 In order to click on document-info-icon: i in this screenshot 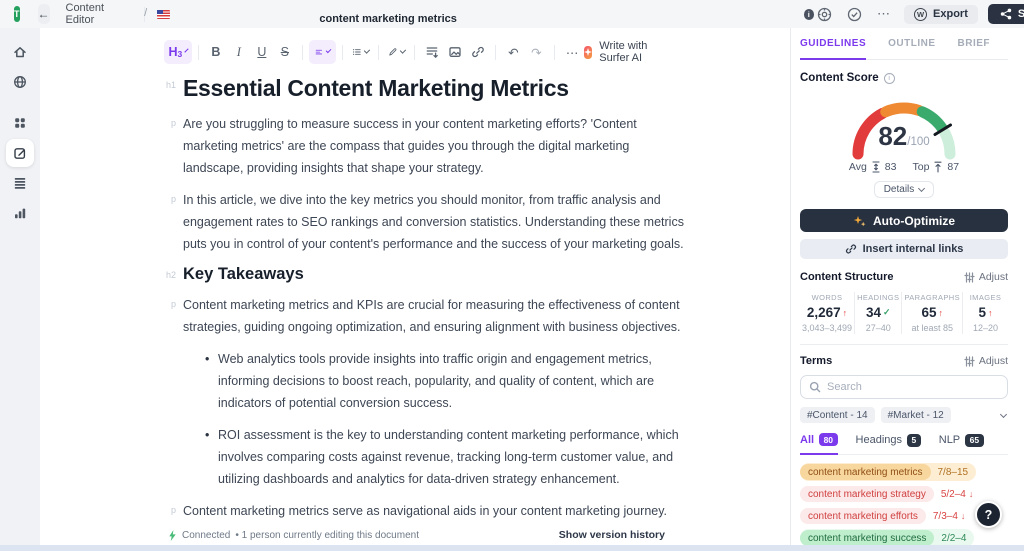, I will do `click(809, 14)`.